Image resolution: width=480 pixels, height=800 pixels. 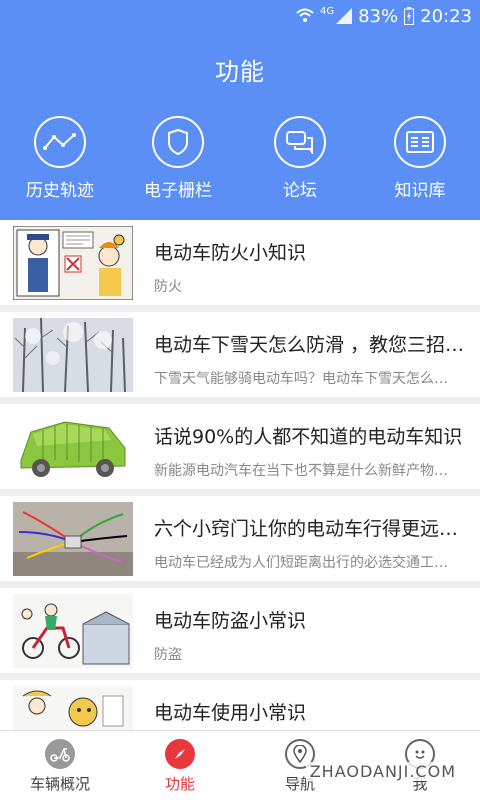 I want to click on list-item: 电动车防盗小常识 防盗, so click(x=240, y=630).